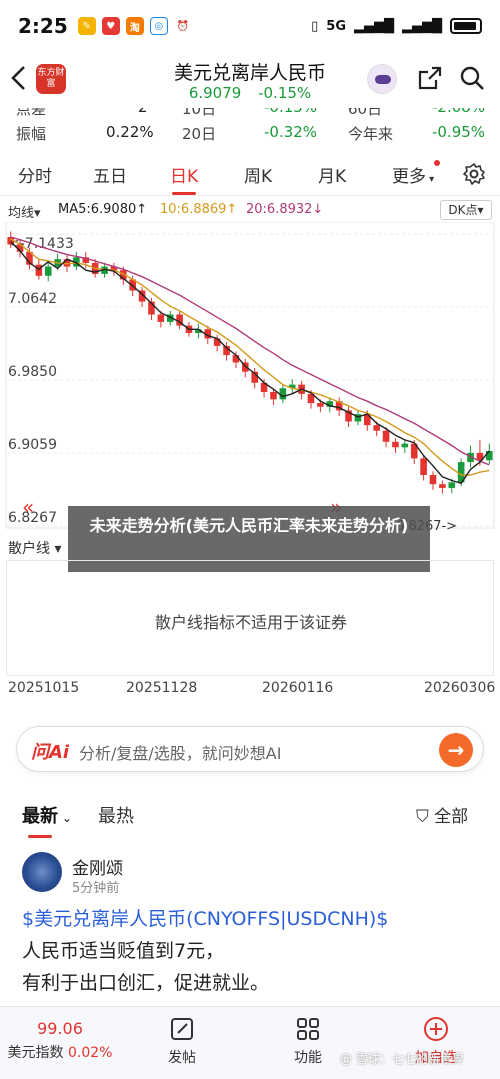 This screenshot has width=500, height=1079. What do you see at coordinates (451, 817) in the screenshot?
I see `filter-label: 全部` at bounding box center [451, 817].